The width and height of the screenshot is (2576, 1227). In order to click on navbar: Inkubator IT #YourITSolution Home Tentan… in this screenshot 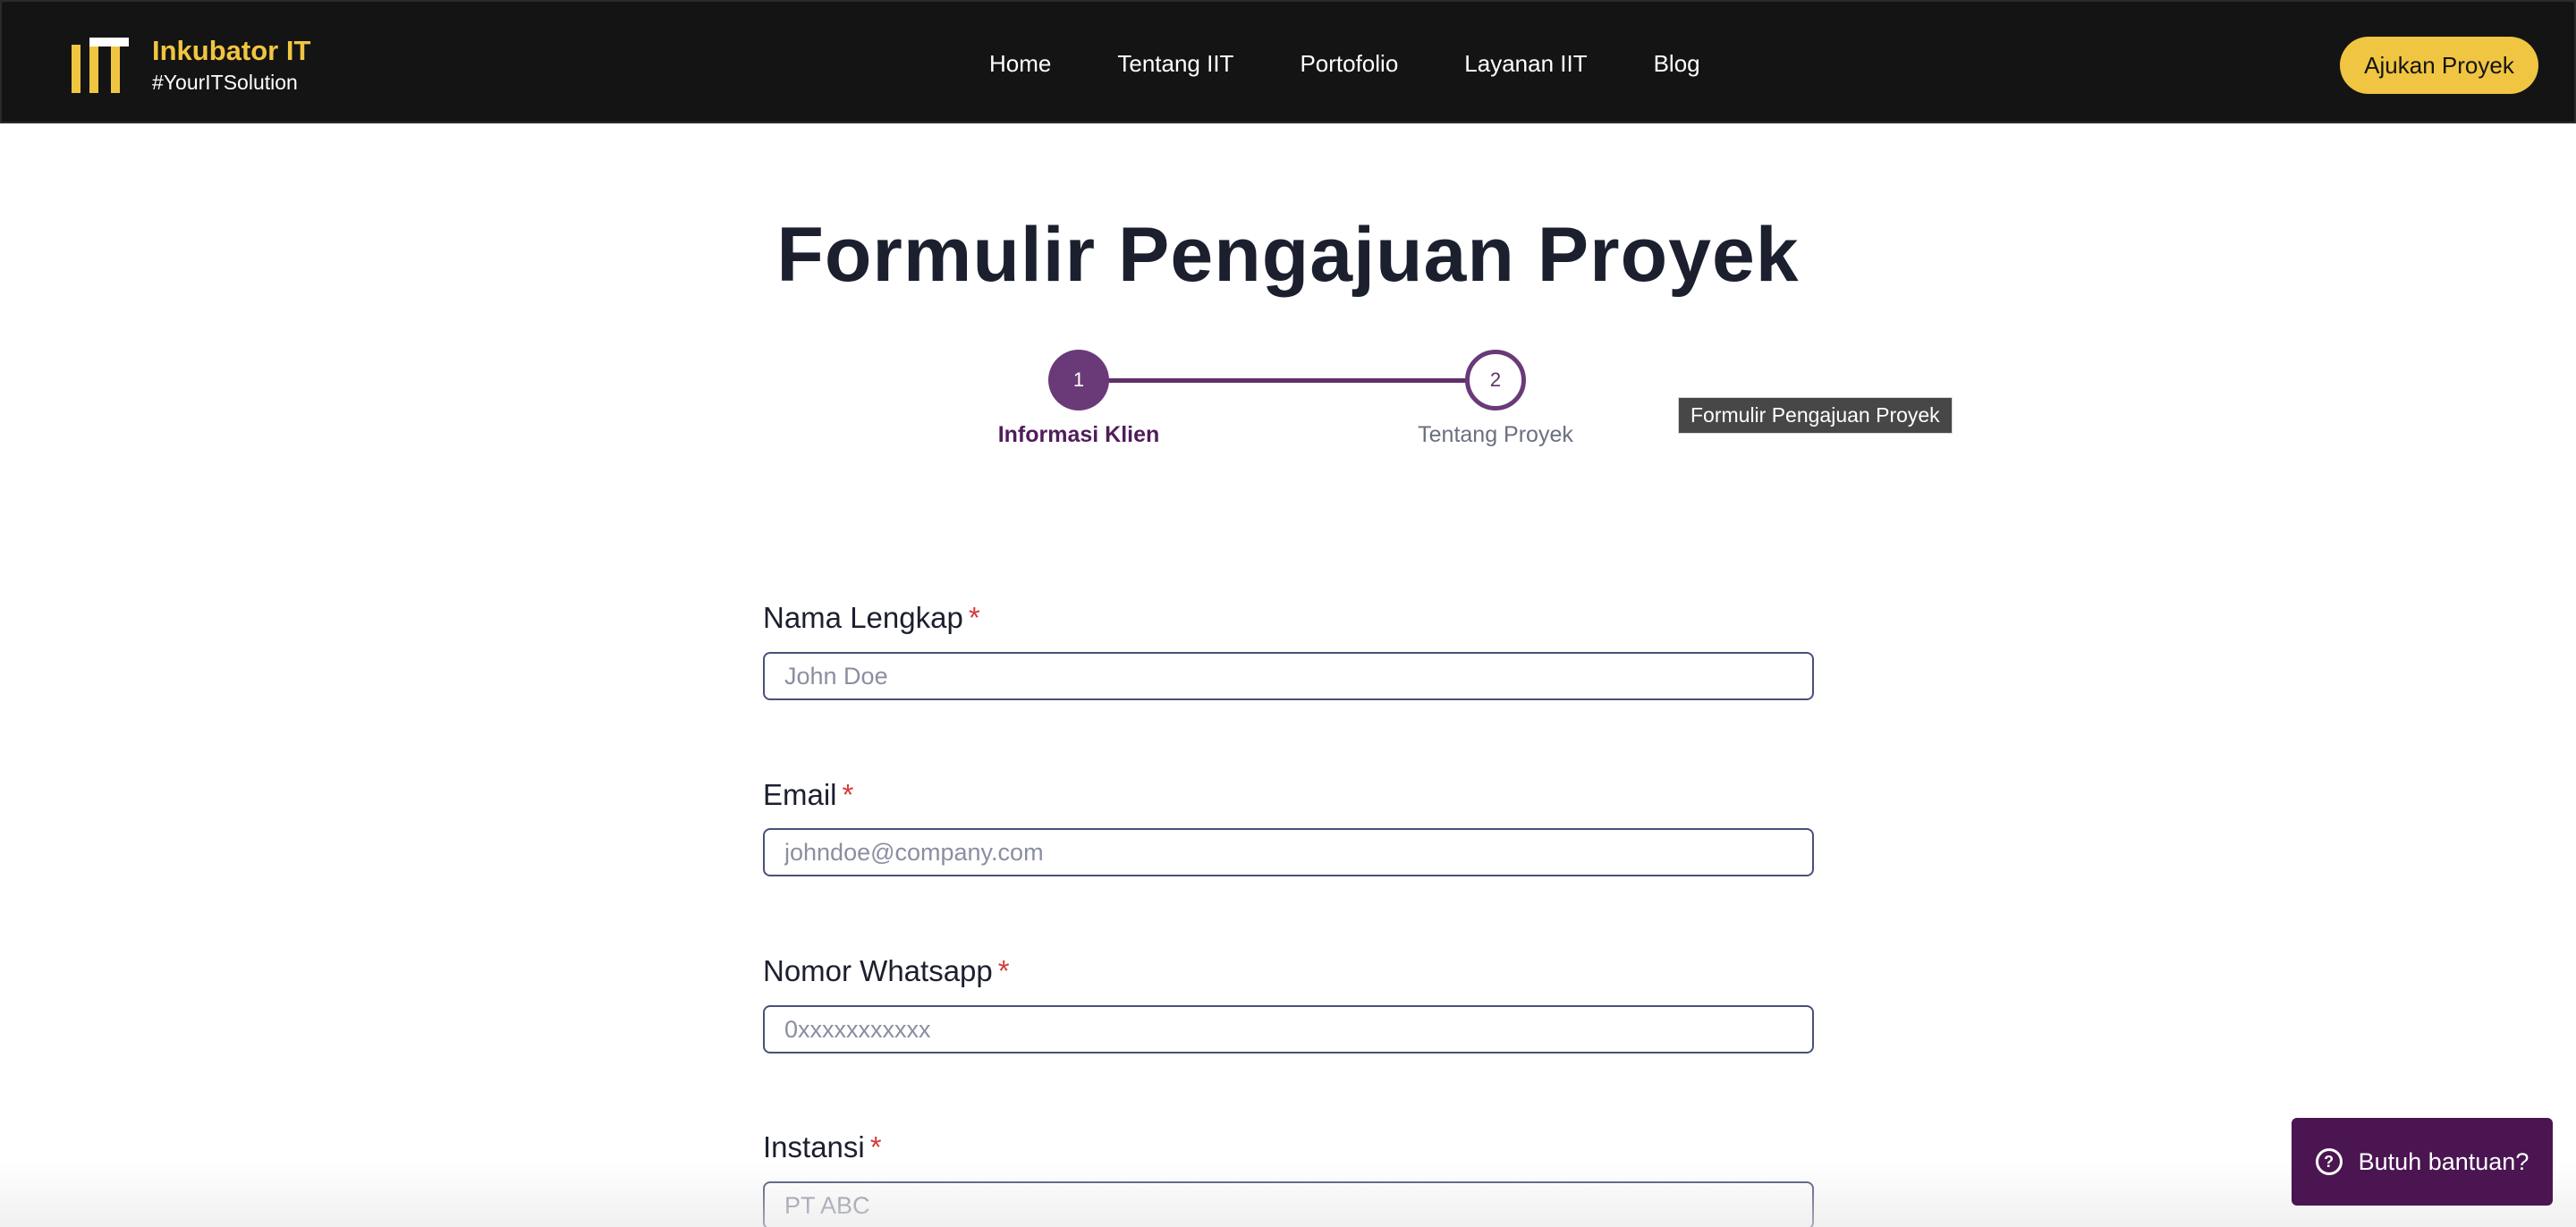, I will do `click(1288, 61)`.